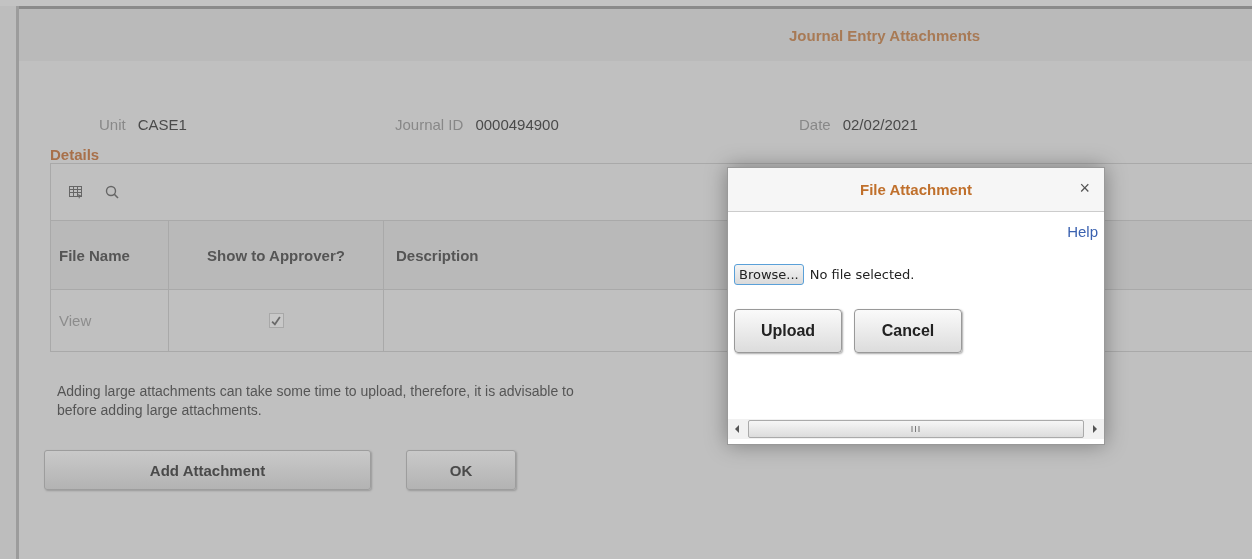 This screenshot has width=1252, height=559. Describe the element at coordinates (112, 125) in the screenshot. I see `field-label: Unit` at that location.